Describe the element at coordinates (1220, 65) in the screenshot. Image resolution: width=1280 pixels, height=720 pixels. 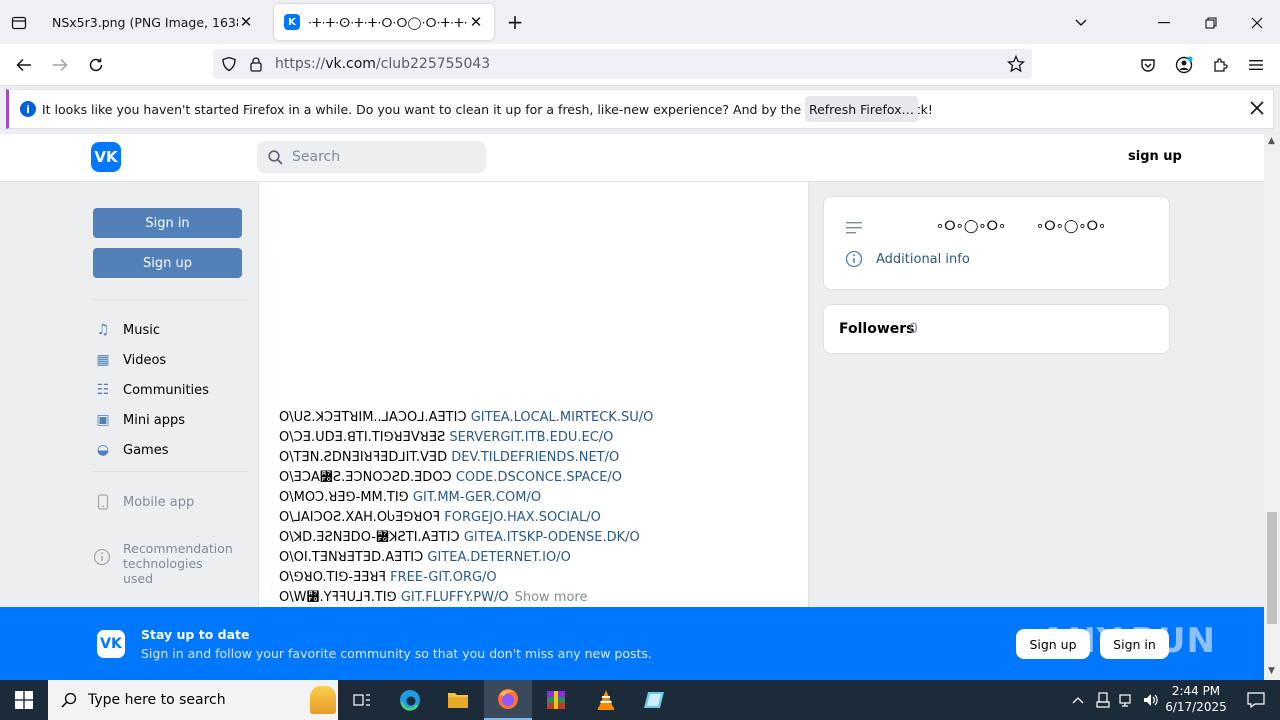
I see `extensions-icon` at that location.